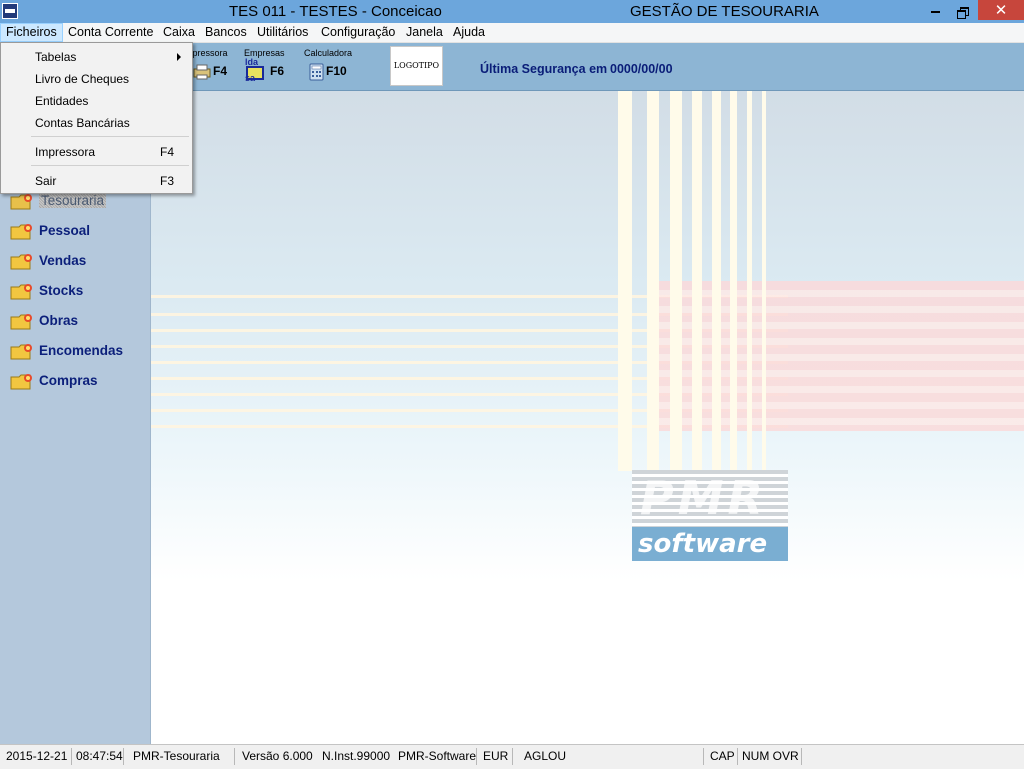 The image size is (1024, 769). I want to click on sidebar-item-stocks: Stocks, so click(80, 292).